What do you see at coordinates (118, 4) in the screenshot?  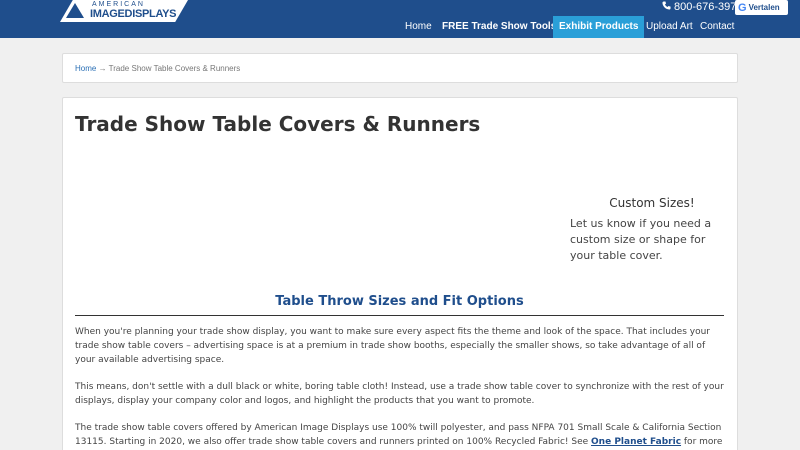 I see `logo-line1: AMERICAN` at bounding box center [118, 4].